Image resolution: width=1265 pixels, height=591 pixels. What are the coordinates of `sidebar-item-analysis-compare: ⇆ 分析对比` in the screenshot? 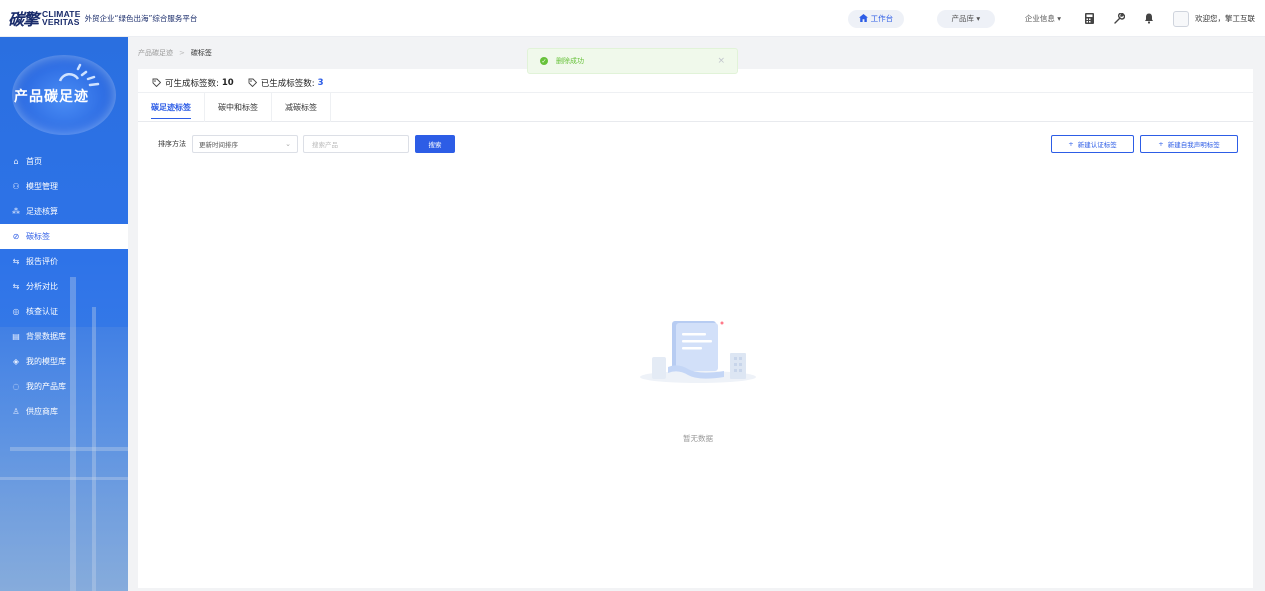 It's located at (64, 286).